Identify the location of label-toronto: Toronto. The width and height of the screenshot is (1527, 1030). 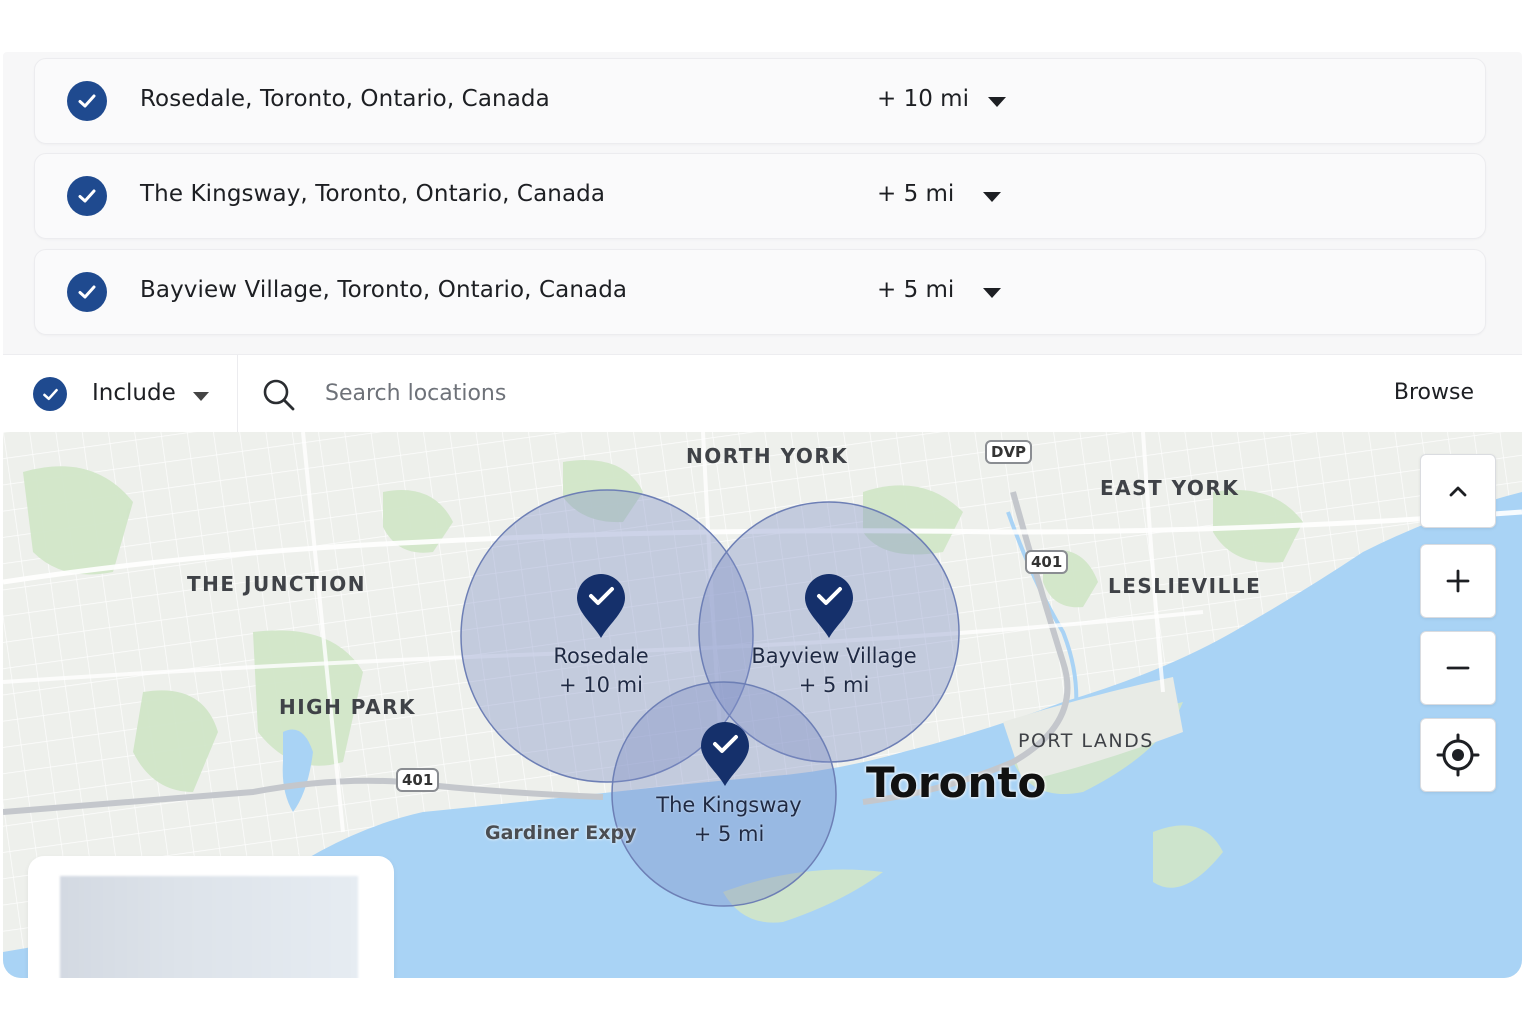
(956, 782).